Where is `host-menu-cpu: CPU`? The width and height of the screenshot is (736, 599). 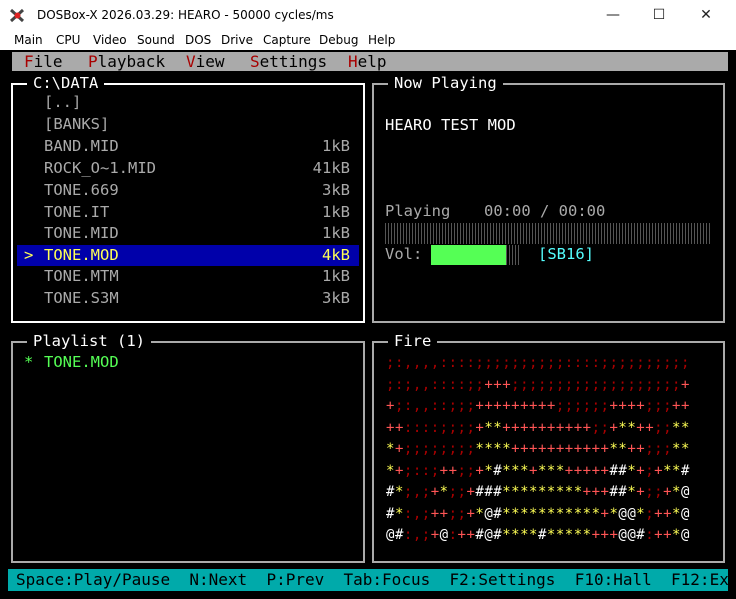
host-menu-cpu: CPU is located at coordinates (68, 40).